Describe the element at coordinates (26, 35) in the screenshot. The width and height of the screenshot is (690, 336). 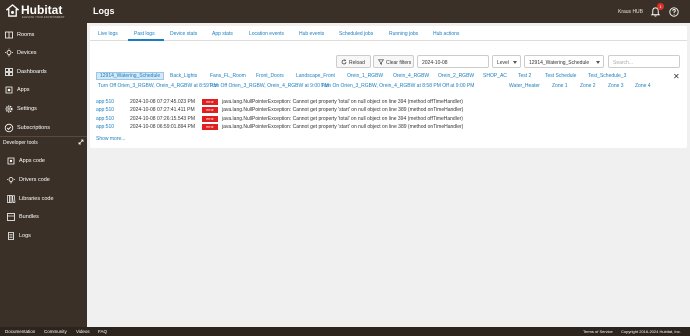
I see `sidebar-item-label: Rooms` at that location.